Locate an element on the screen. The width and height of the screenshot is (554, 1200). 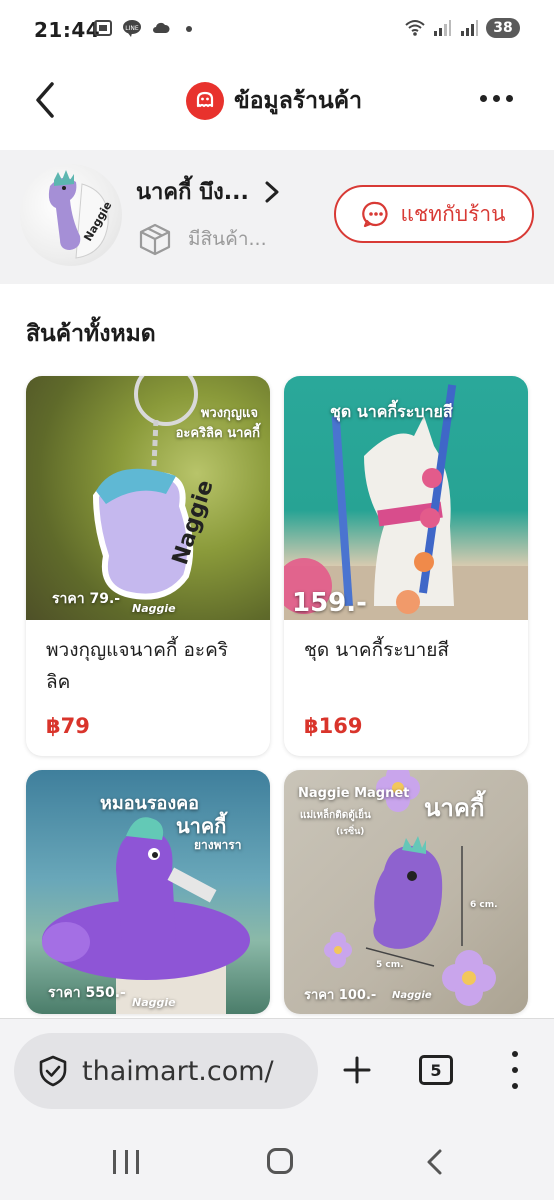
product-info: พวงกุญแจนาคกี้ อะคริลิค ฿79 is located at coordinates (148, 688).